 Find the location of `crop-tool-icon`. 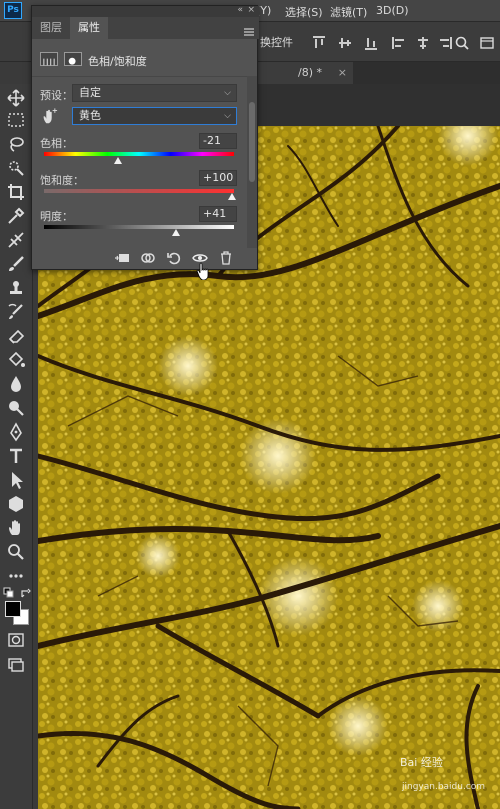

crop-tool-icon is located at coordinates (17, 192).